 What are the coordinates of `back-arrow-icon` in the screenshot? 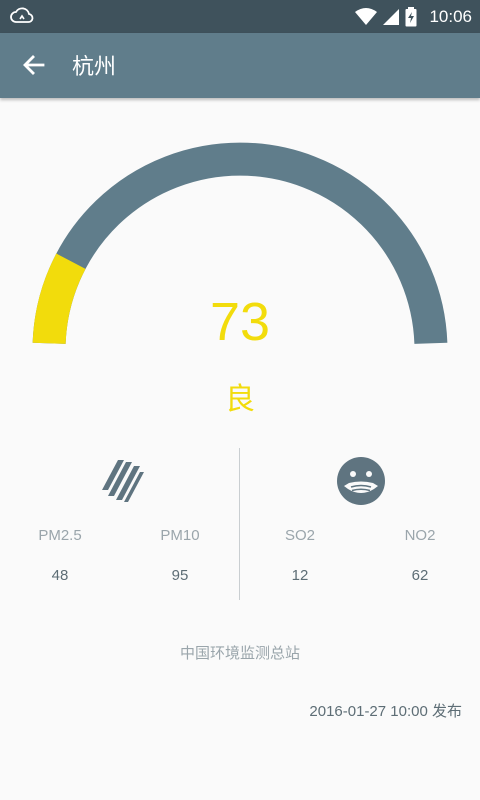 It's located at (34, 65).